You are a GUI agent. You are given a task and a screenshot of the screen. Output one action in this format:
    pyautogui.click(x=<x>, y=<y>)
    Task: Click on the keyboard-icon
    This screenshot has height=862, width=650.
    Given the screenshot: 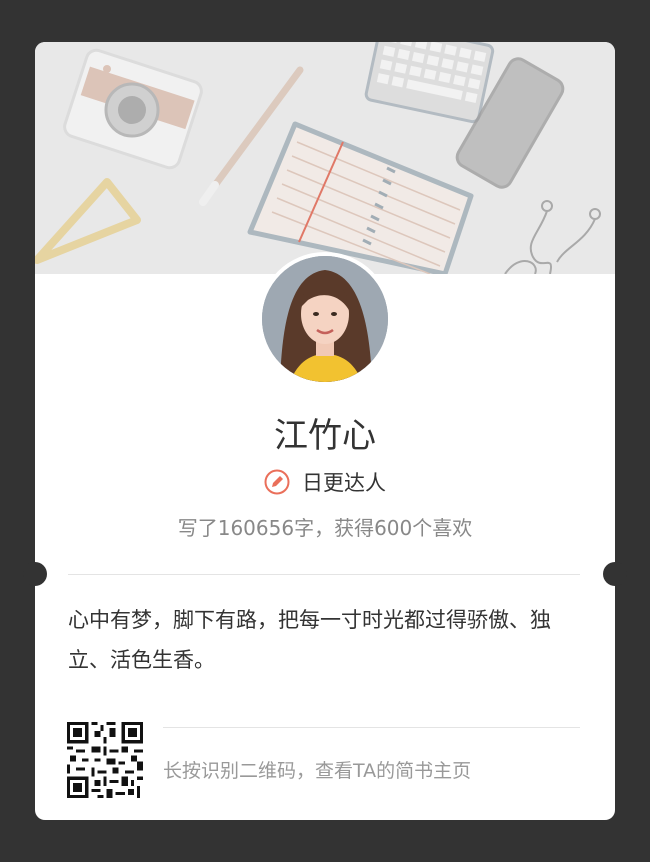 What is the action you would take?
    pyautogui.click(x=429, y=83)
    